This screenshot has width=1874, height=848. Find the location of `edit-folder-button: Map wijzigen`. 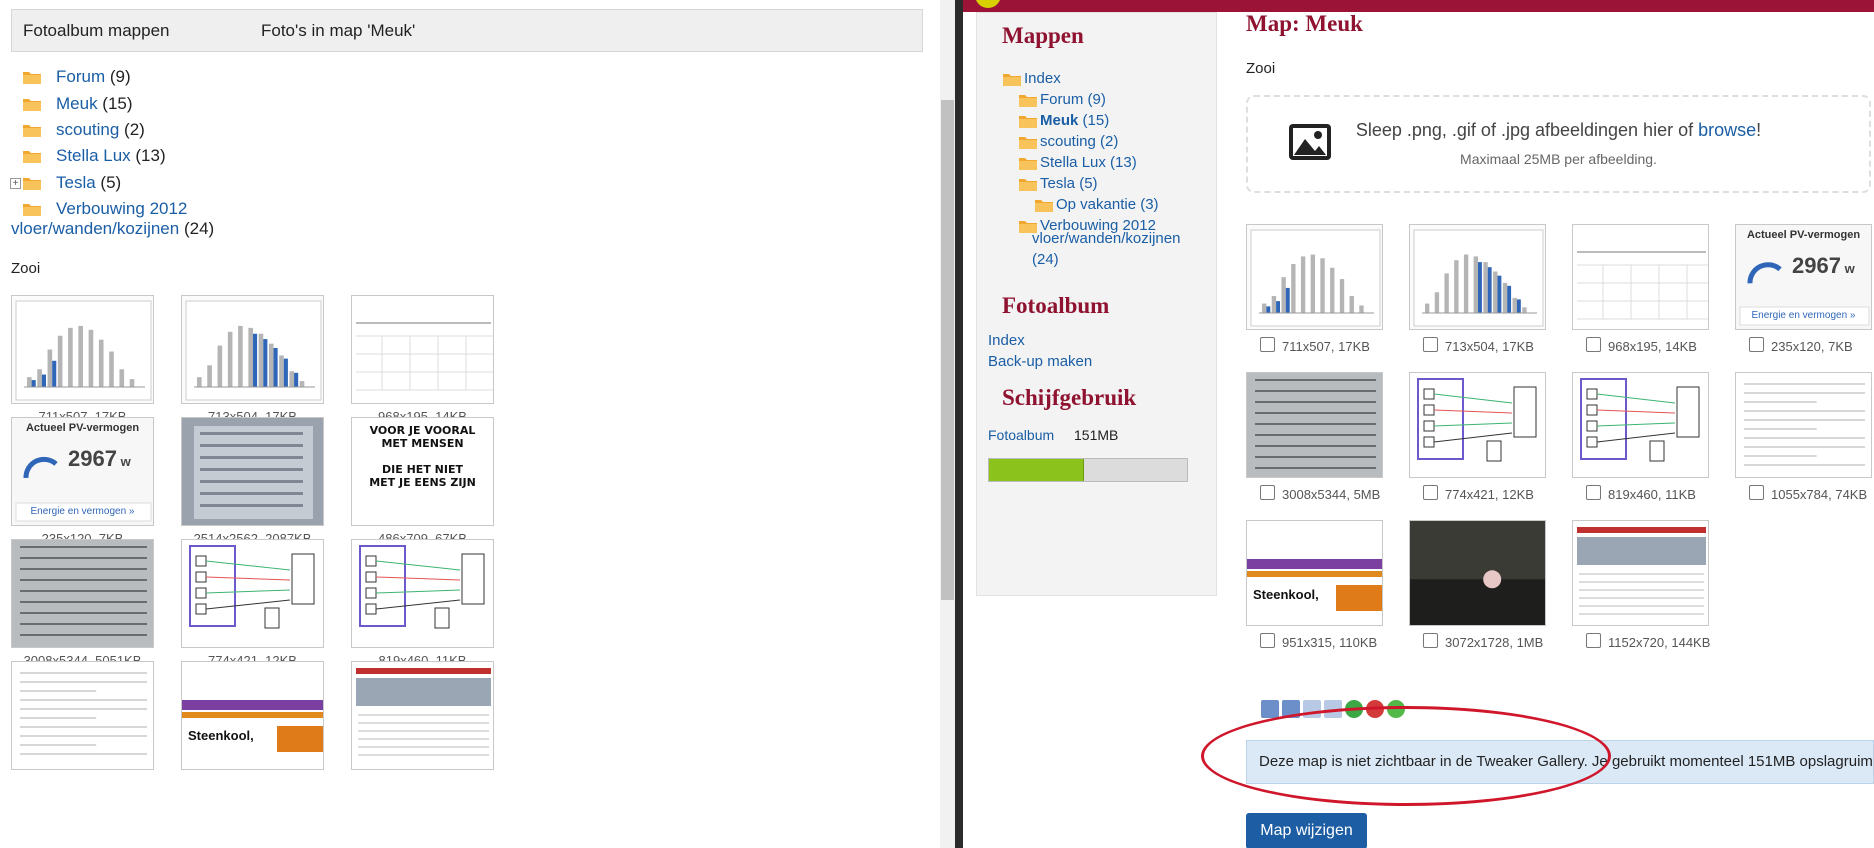

edit-folder-button: Map wijzigen is located at coordinates (1306, 830).